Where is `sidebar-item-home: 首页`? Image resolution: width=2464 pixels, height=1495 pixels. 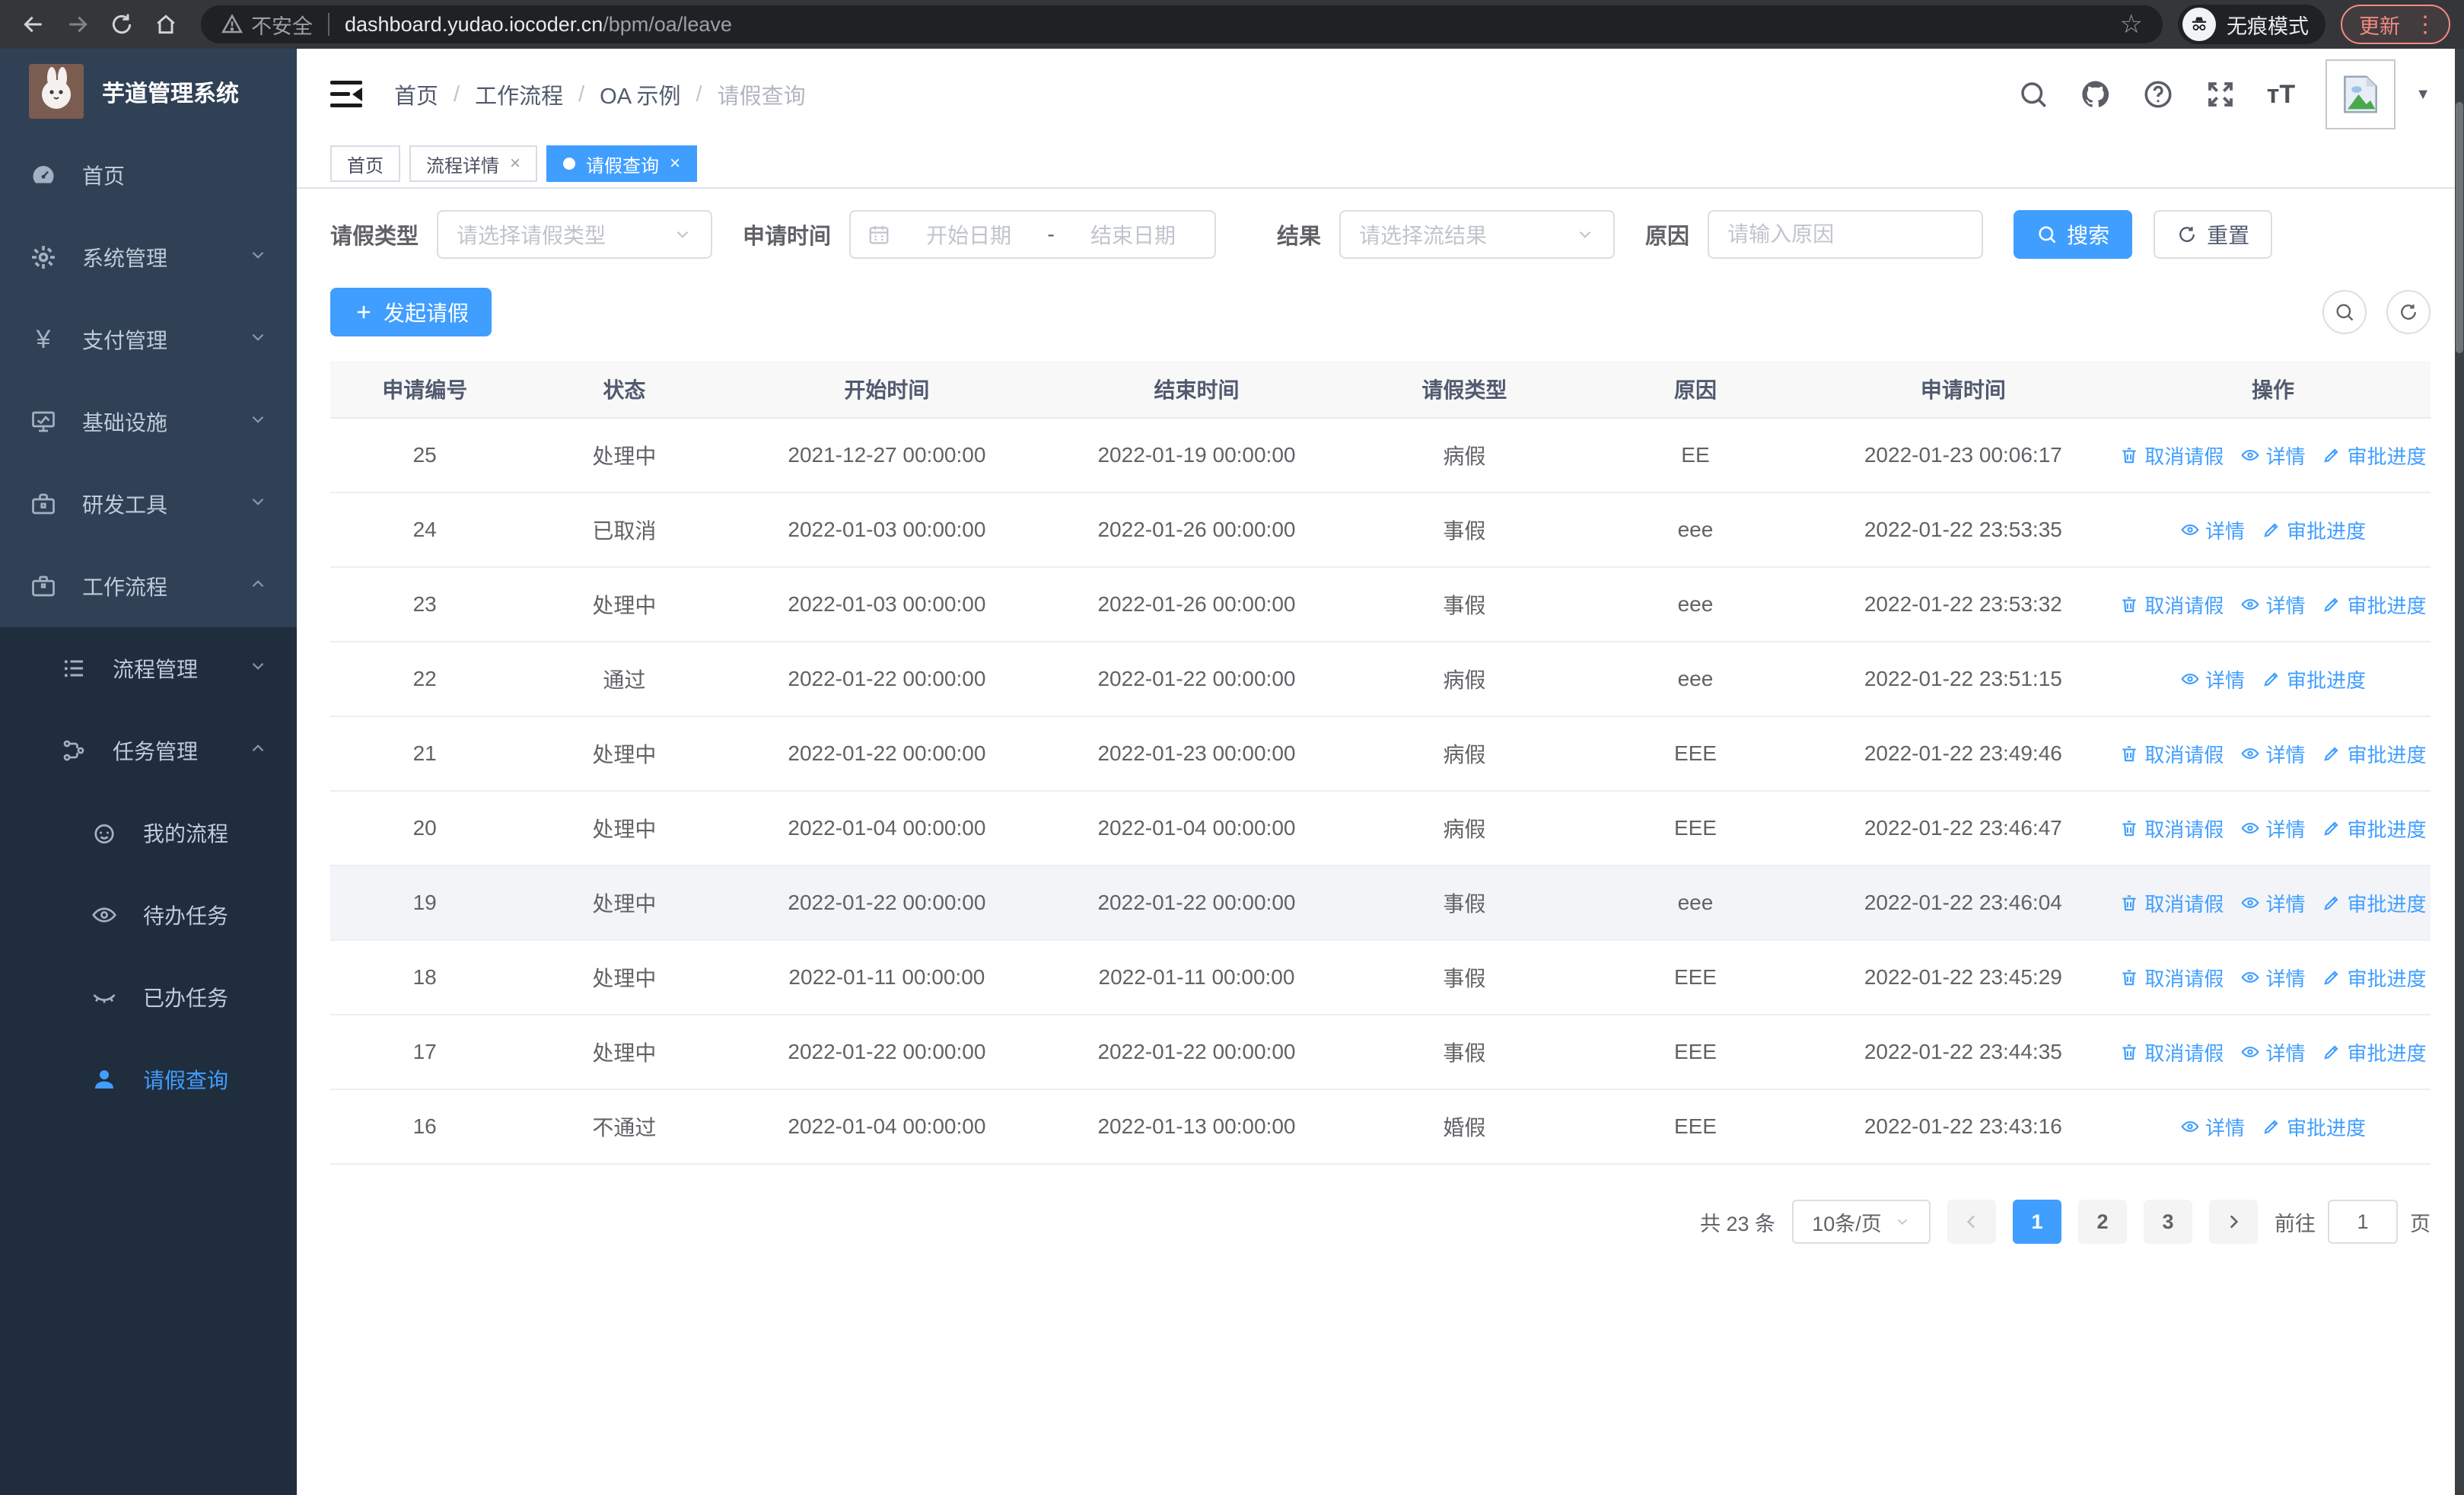 sidebar-item-home: 首页 is located at coordinates (148, 175).